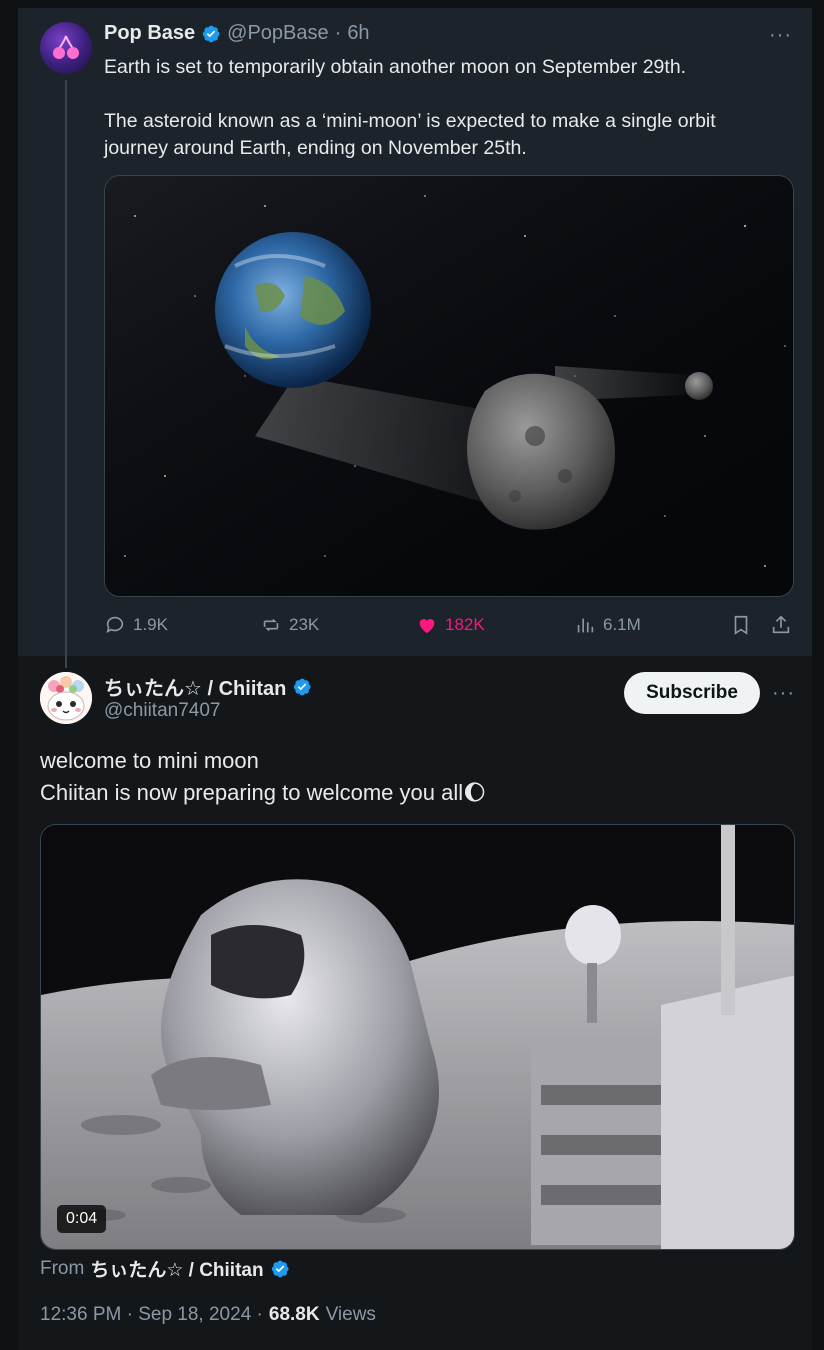 The height and width of the screenshot is (1350, 824). Describe the element at coordinates (150, 624) in the screenshot. I see `reply-count: 1.9K` at that location.